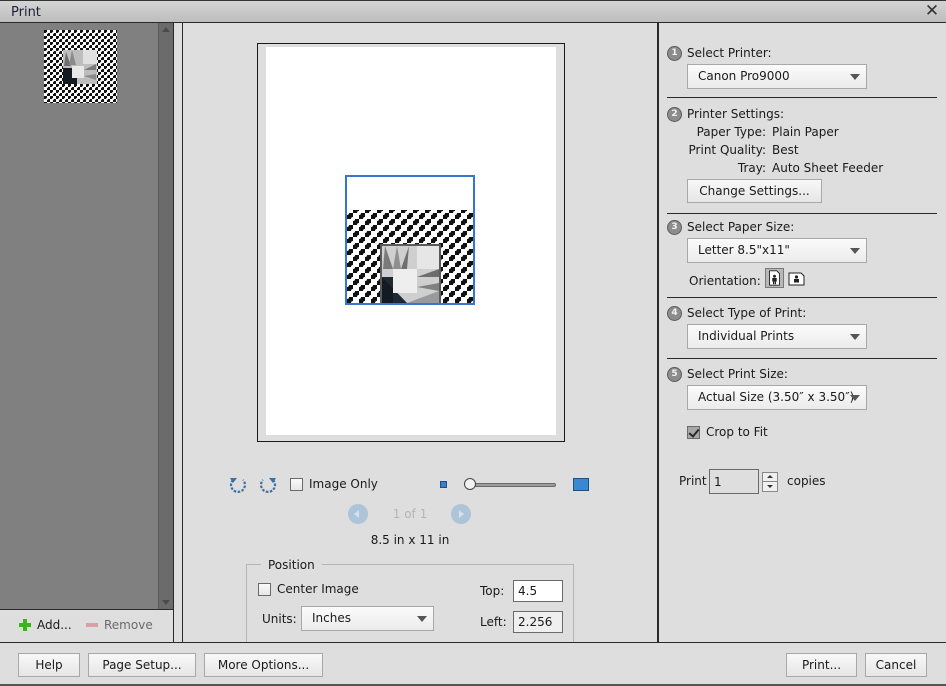 This screenshot has height=686, width=946. I want to click on printer-select: Canon Pro9000, so click(777, 76).